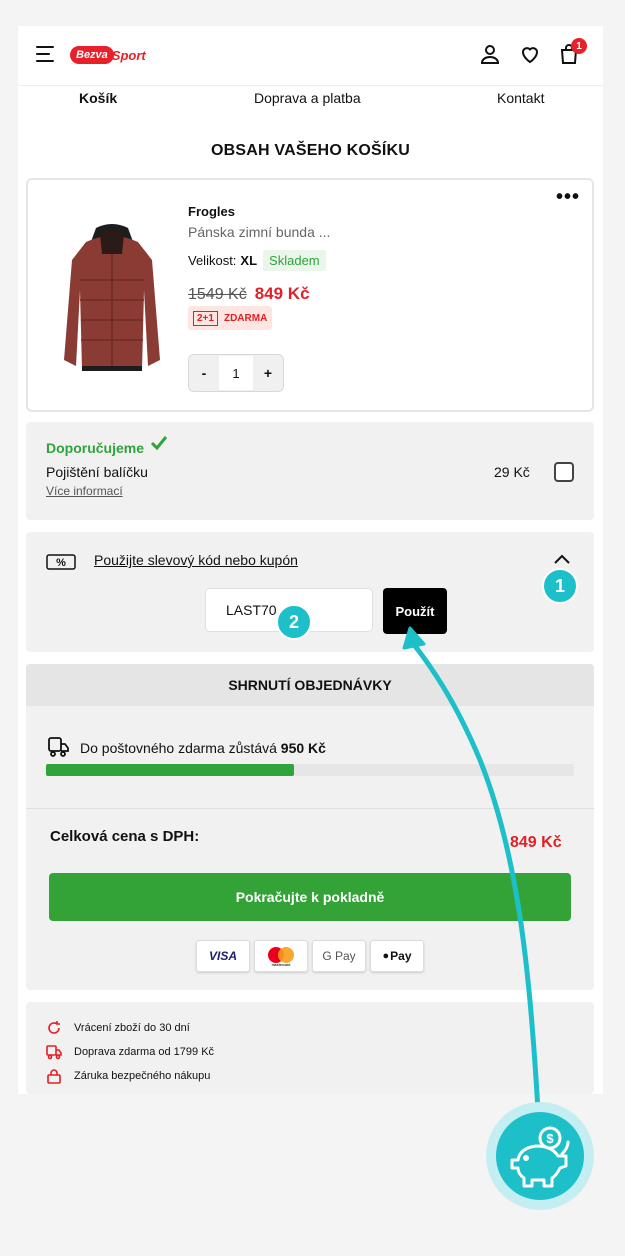 This screenshot has width=625, height=1256. What do you see at coordinates (310, 897) in the screenshot?
I see `checkout-button: Pokračujte k pokladně` at bounding box center [310, 897].